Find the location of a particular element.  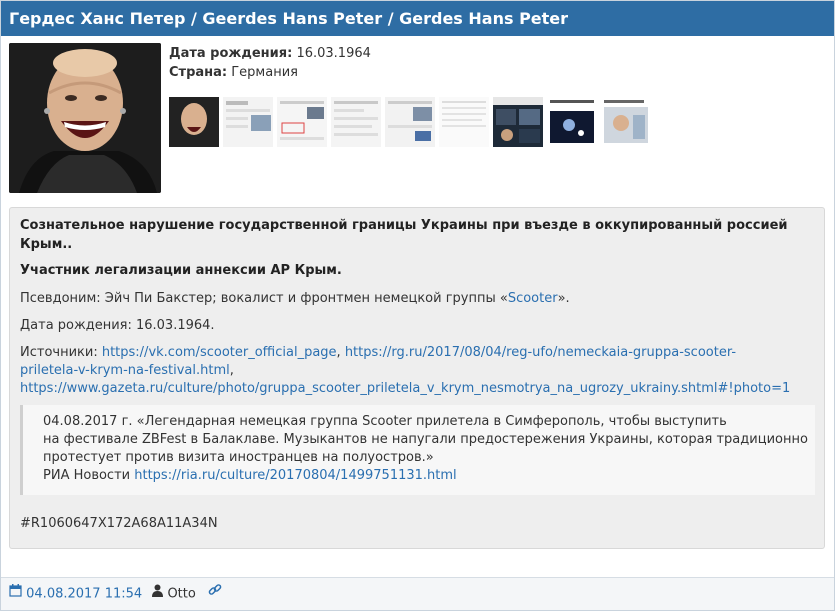

entry-date-link: 04.08.2017 11:54 is located at coordinates (84, 594).